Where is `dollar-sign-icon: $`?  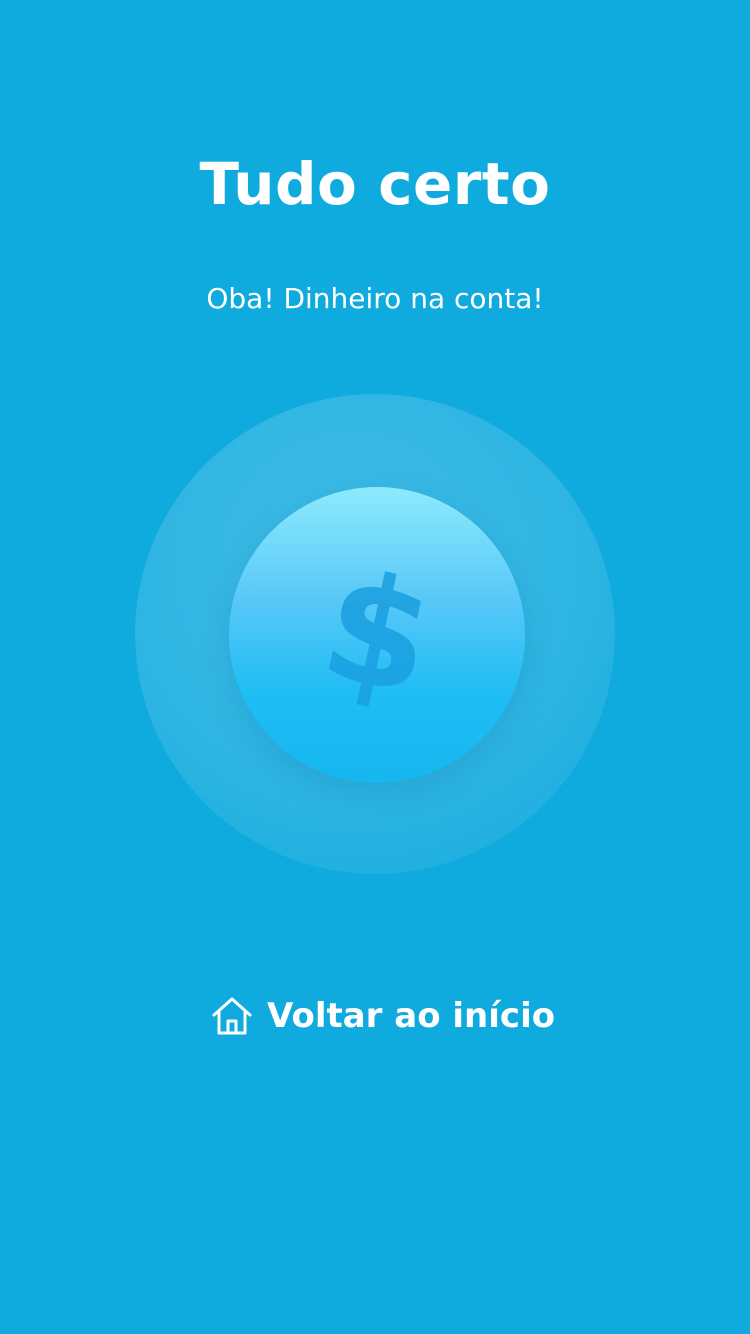 dollar-sign-icon: $ is located at coordinates (377, 634).